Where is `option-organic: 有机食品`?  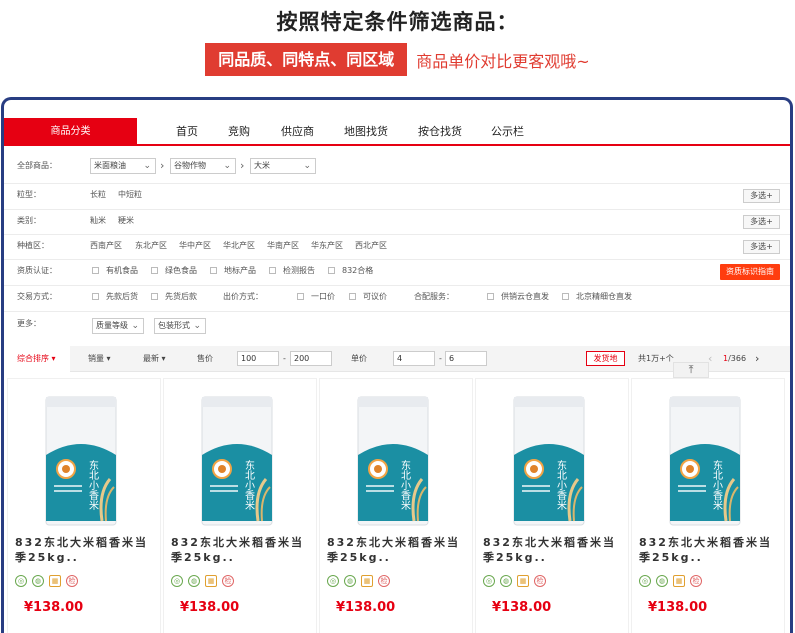 option-organic: 有机食品 is located at coordinates (122, 270).